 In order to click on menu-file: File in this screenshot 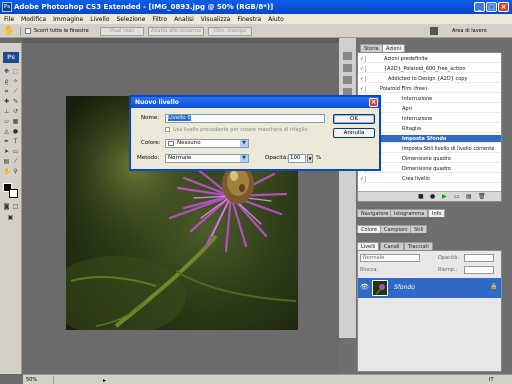, I will do `click(9, 19)`.